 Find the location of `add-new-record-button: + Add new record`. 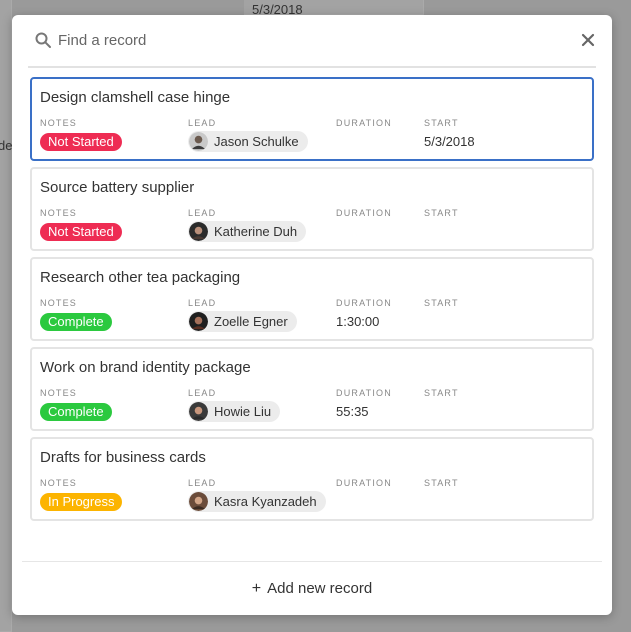

add-new-record-button: + Add new record is located at coordinates (312, 589).